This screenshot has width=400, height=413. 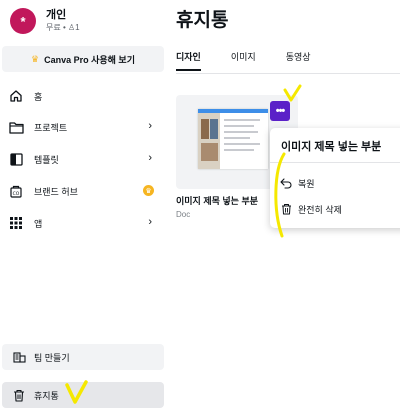 I want to click on context-menu-title: 이미지 제목 넣는 부분, so click(x=331, y=147).